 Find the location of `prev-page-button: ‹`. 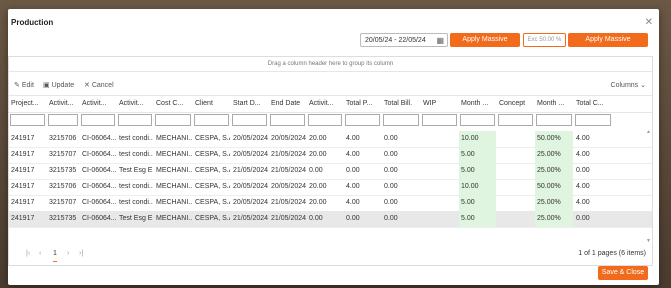

prev-page-button: ‹ is located at coordinates (40, 254).